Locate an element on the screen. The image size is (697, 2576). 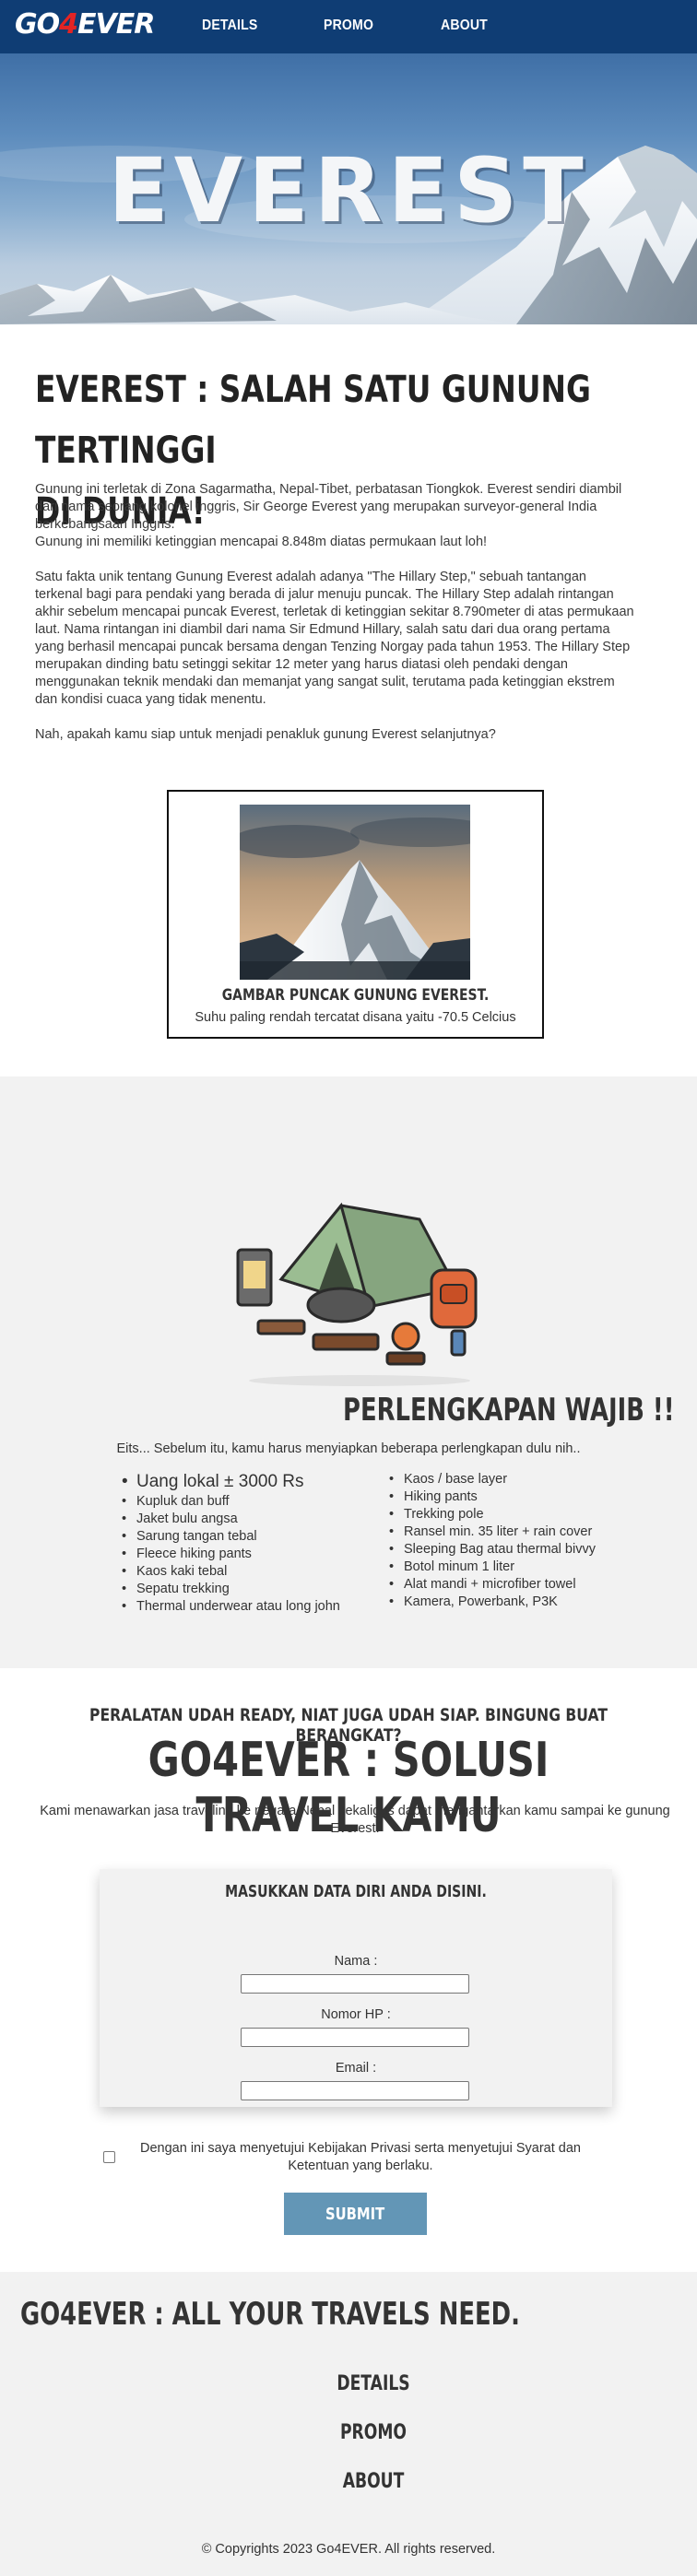
email-label: Email : is located at coordinates (356, 2068).